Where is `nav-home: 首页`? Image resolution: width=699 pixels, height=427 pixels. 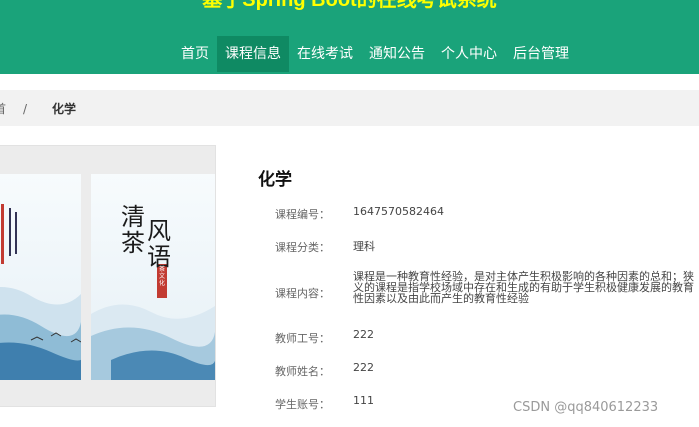
nav-home: 首页 is located at coordinates (195, 54).